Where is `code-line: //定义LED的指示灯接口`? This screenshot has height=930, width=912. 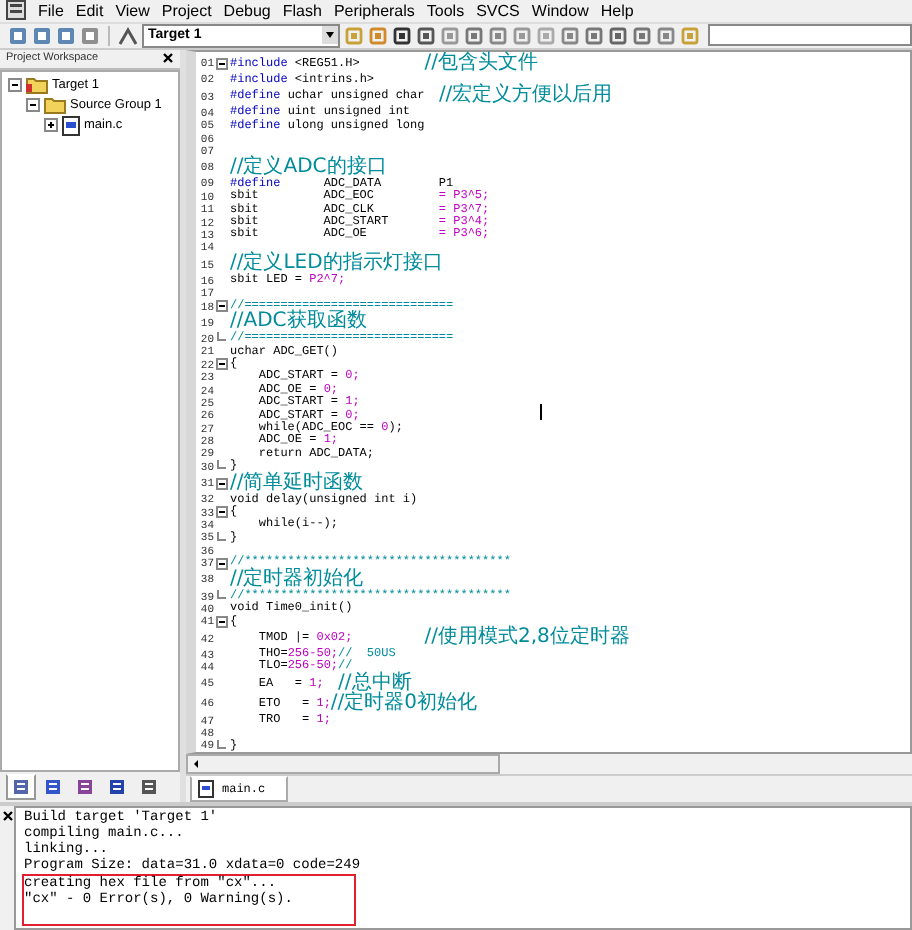 code-line: //定义LED的指示灯接口 is located at coordinates (336, 264).